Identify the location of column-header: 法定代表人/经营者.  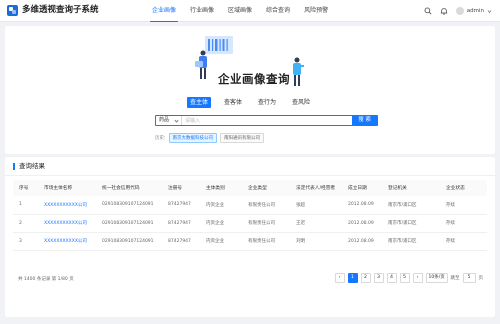
(316, 188).